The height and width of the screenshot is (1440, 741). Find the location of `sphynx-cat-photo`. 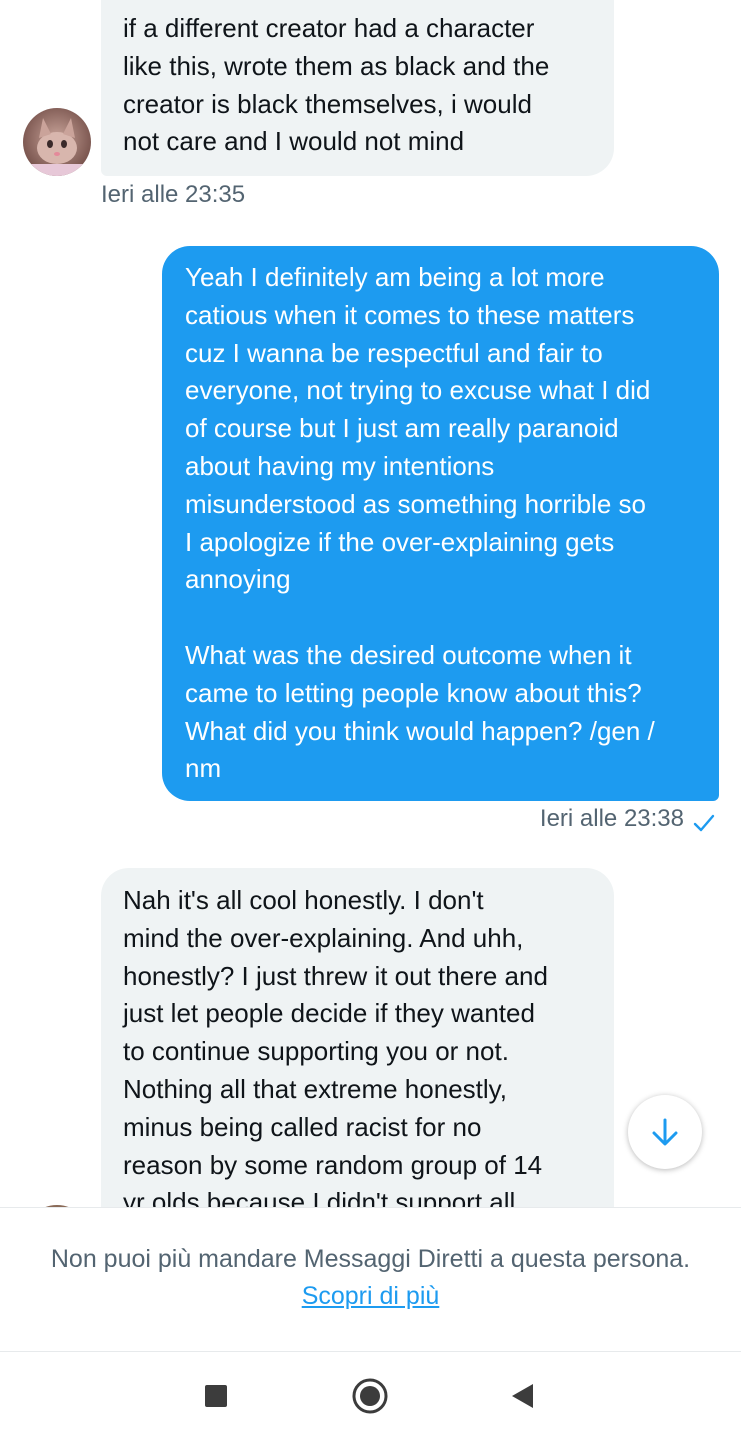

sphynx-cat-photo is located at coordinates (57, 142).